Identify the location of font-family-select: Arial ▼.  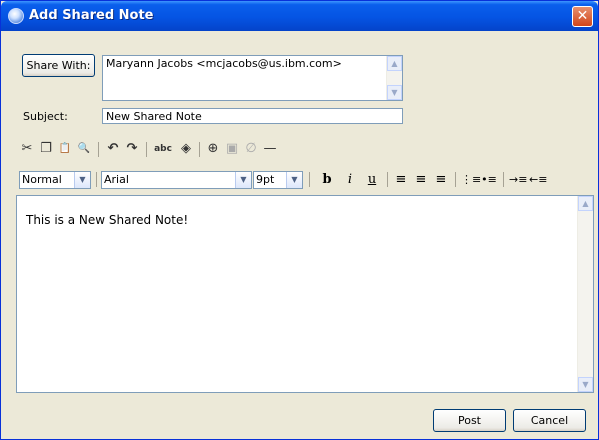
(176, 180).